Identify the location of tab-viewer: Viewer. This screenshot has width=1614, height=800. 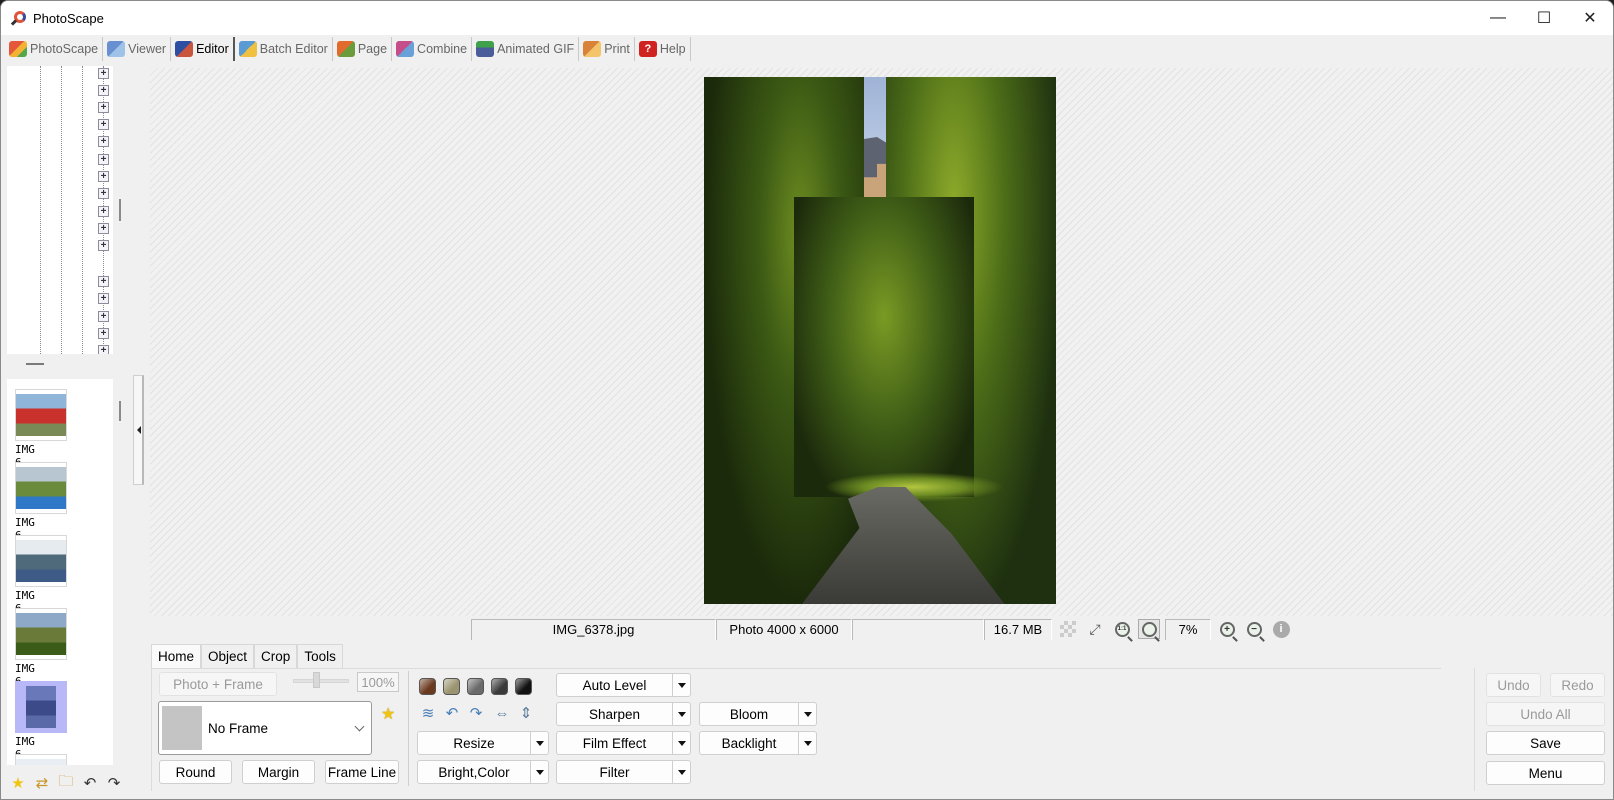
(137, 49).